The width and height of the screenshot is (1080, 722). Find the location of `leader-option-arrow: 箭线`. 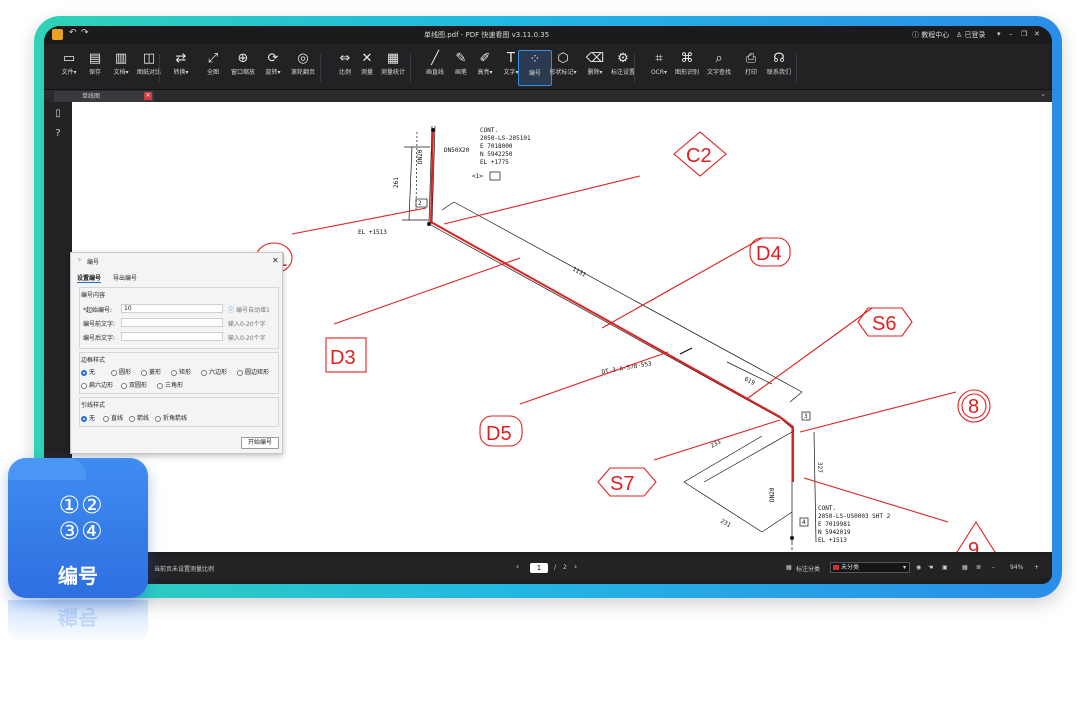

leader-option-arrow: 箭线 is located at coordinates (139, 417).